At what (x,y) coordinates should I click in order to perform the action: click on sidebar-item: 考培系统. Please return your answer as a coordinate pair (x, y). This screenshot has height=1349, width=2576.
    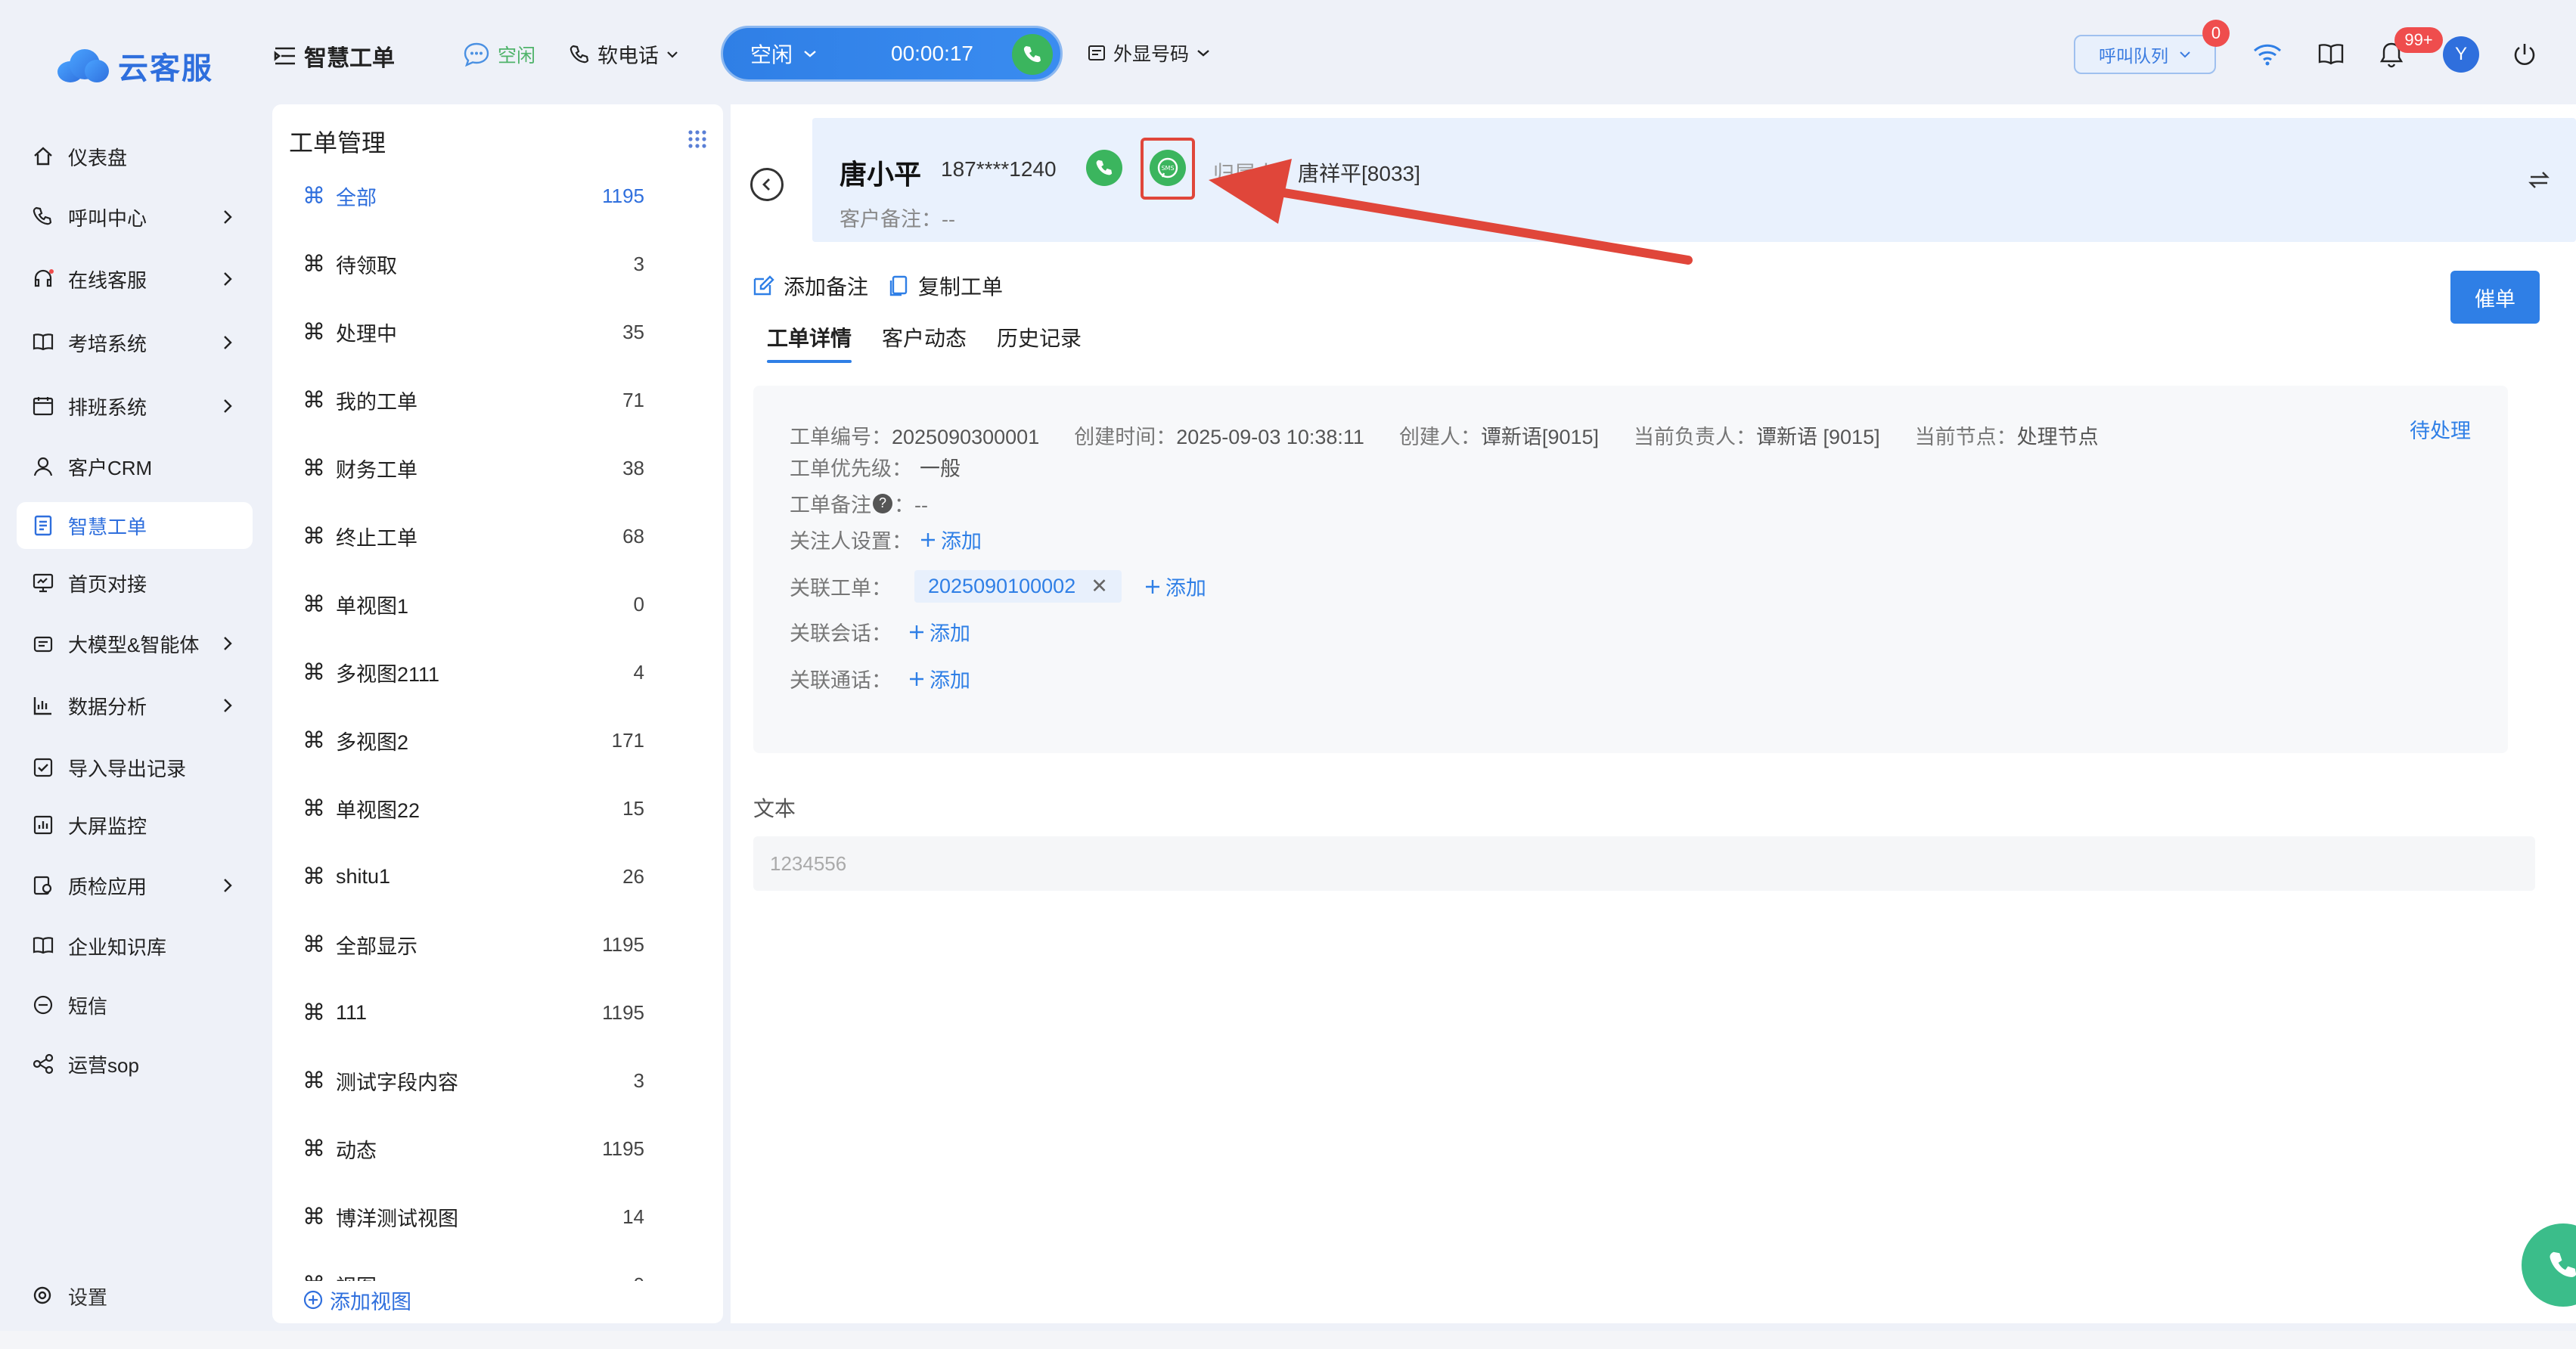
    Looking at the image, I should click on (135, 343).